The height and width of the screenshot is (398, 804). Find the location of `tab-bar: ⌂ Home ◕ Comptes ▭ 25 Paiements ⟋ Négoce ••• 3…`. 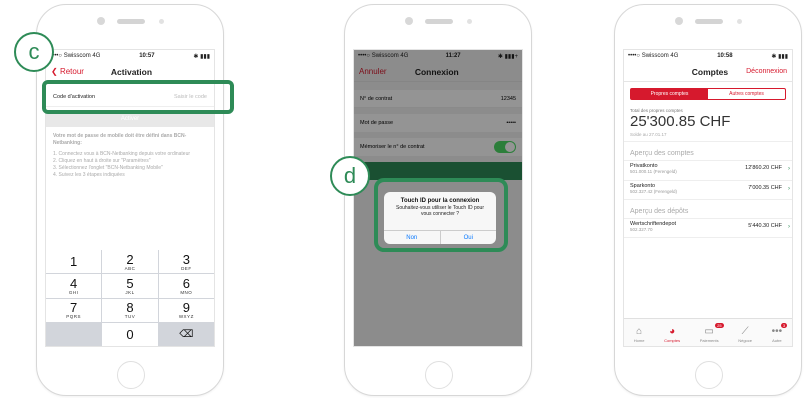

tab-bar: ⌂ Home ◕ Comptes ▭ 25 Paiements ⟋ Négoce ••• 3… is located at coordinates (708, 332).